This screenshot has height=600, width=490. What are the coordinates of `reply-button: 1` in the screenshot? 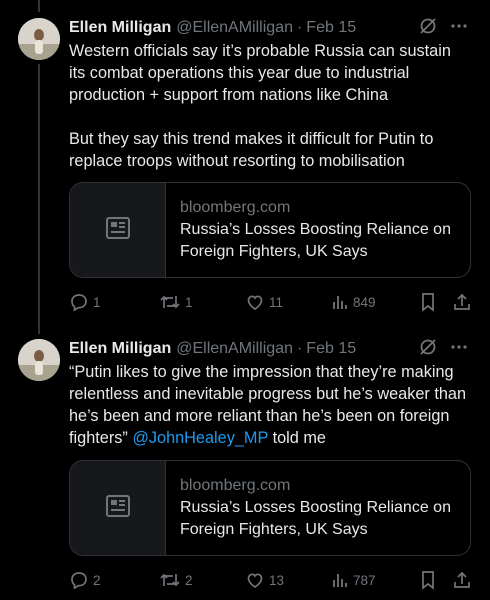 It's located at (85, 302).